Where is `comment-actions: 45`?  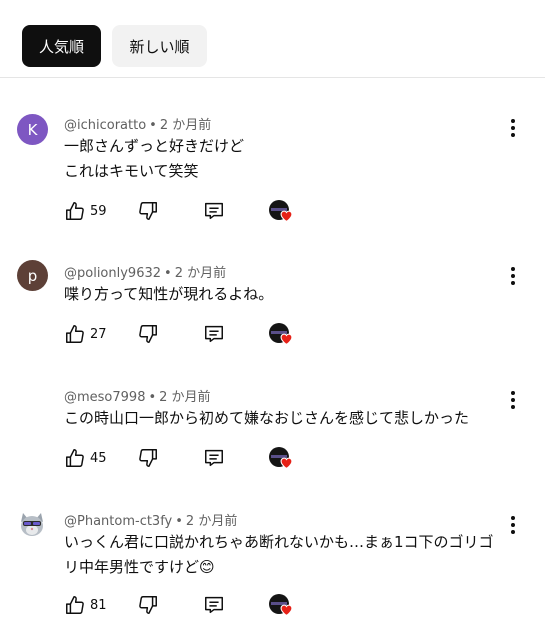
comment-actions: 45 is located at coordinates (194, 460).